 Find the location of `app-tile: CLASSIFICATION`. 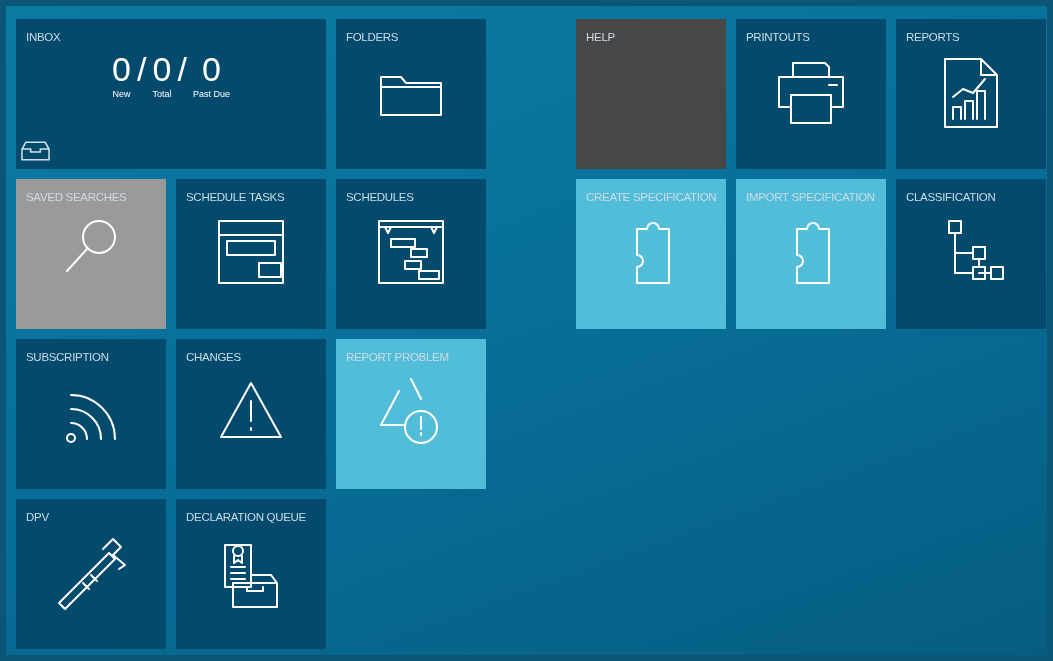

app-tile: CLASSIFICATION is located at coordinates (971, 254).